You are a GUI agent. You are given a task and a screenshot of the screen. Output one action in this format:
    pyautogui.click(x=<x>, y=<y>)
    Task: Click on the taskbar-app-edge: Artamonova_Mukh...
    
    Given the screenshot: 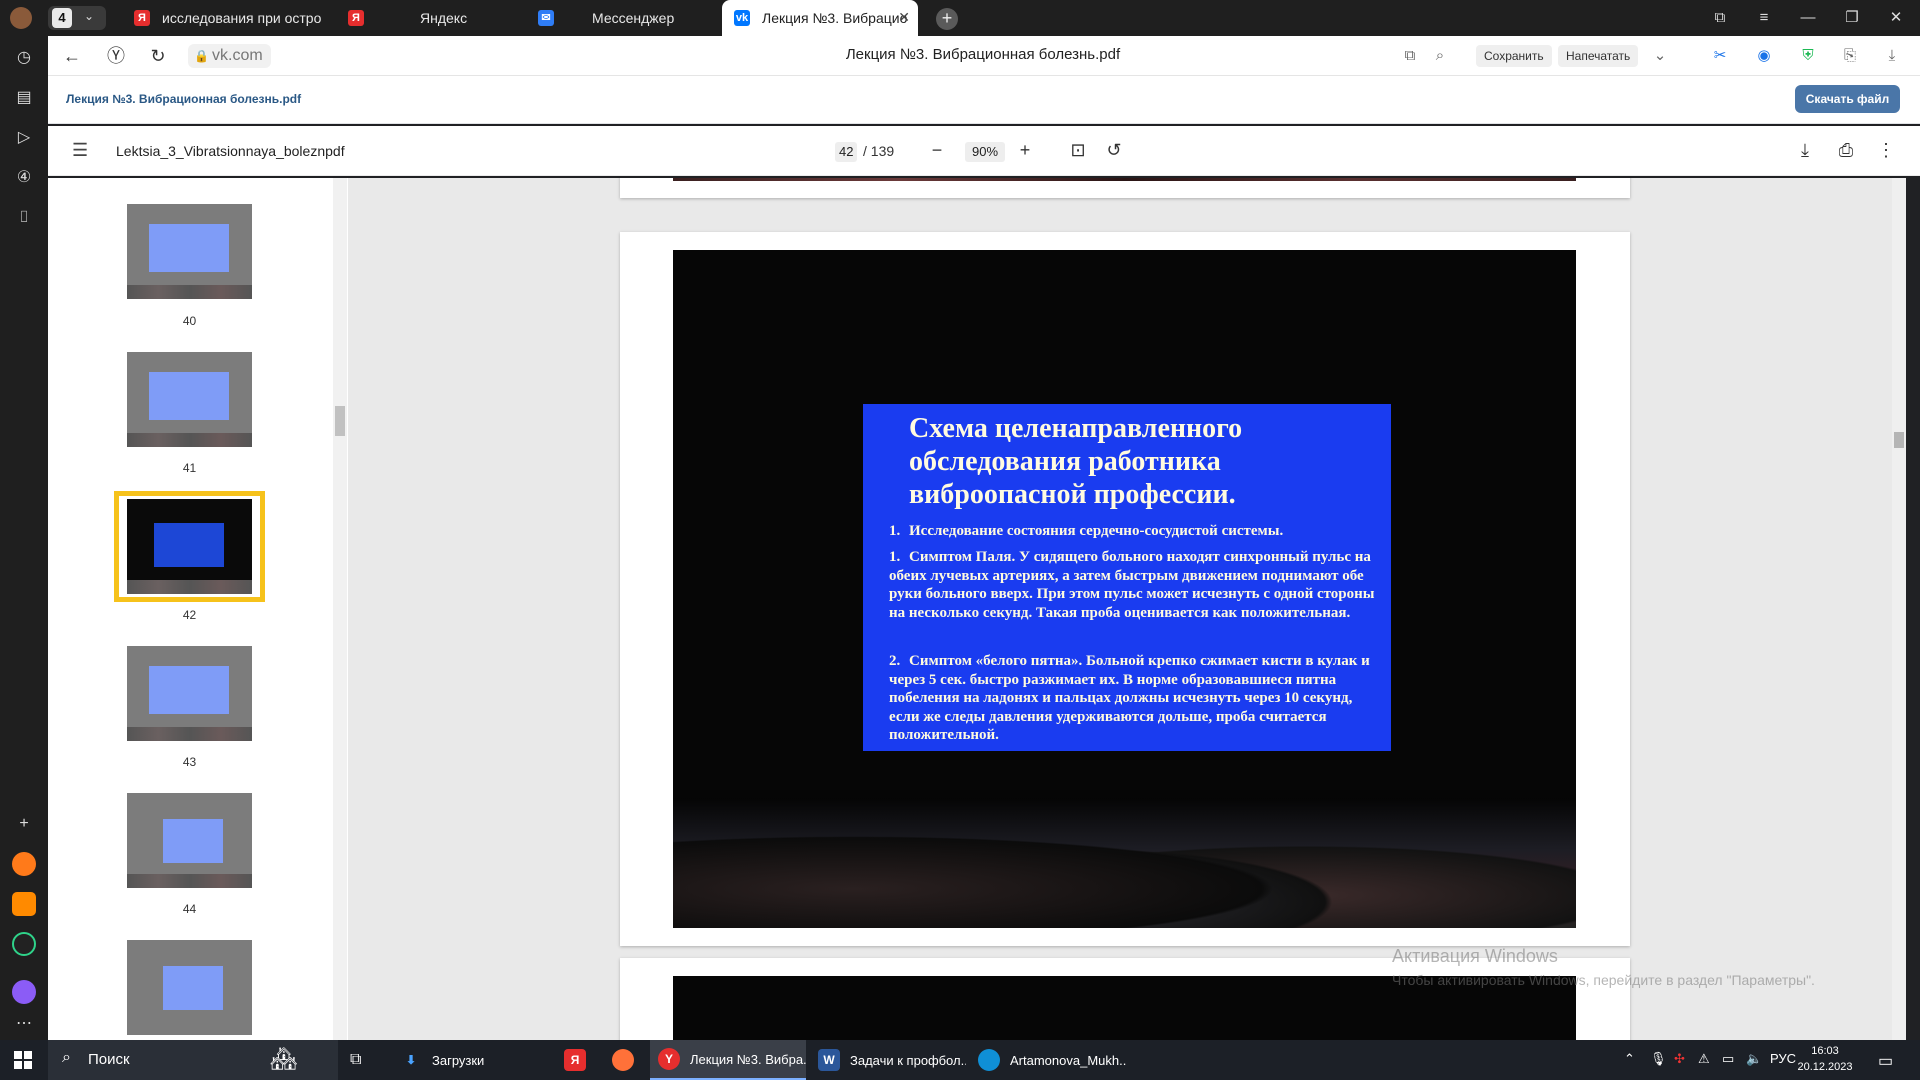 What is the action you would take?
    pyautogui.click(x=1048, y=1060)
    